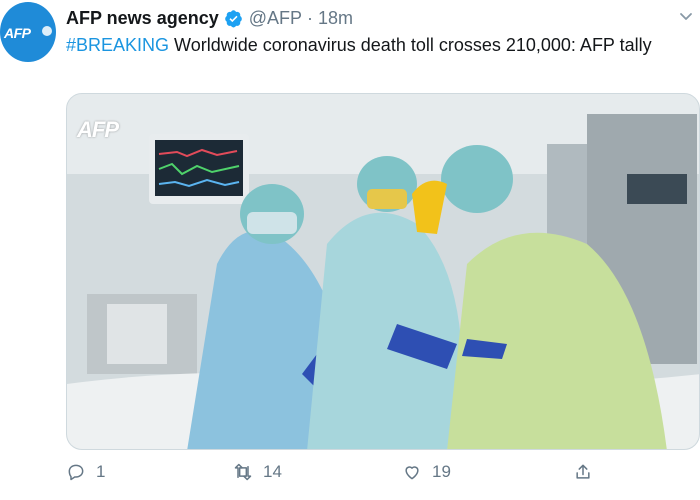 This screenshot has height=500, width=700. I want to click on reply-count: 1, so click(101, 471).